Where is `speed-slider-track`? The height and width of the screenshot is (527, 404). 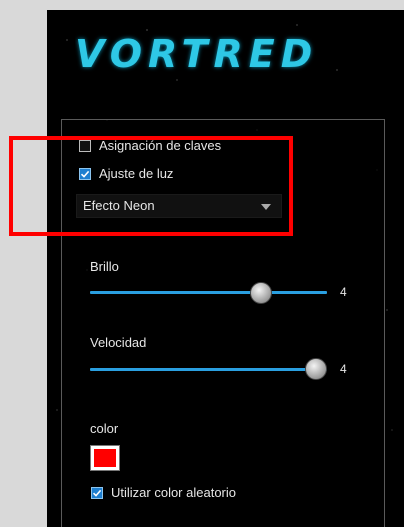
speed-slider-track is located at coordinates (208, 369).